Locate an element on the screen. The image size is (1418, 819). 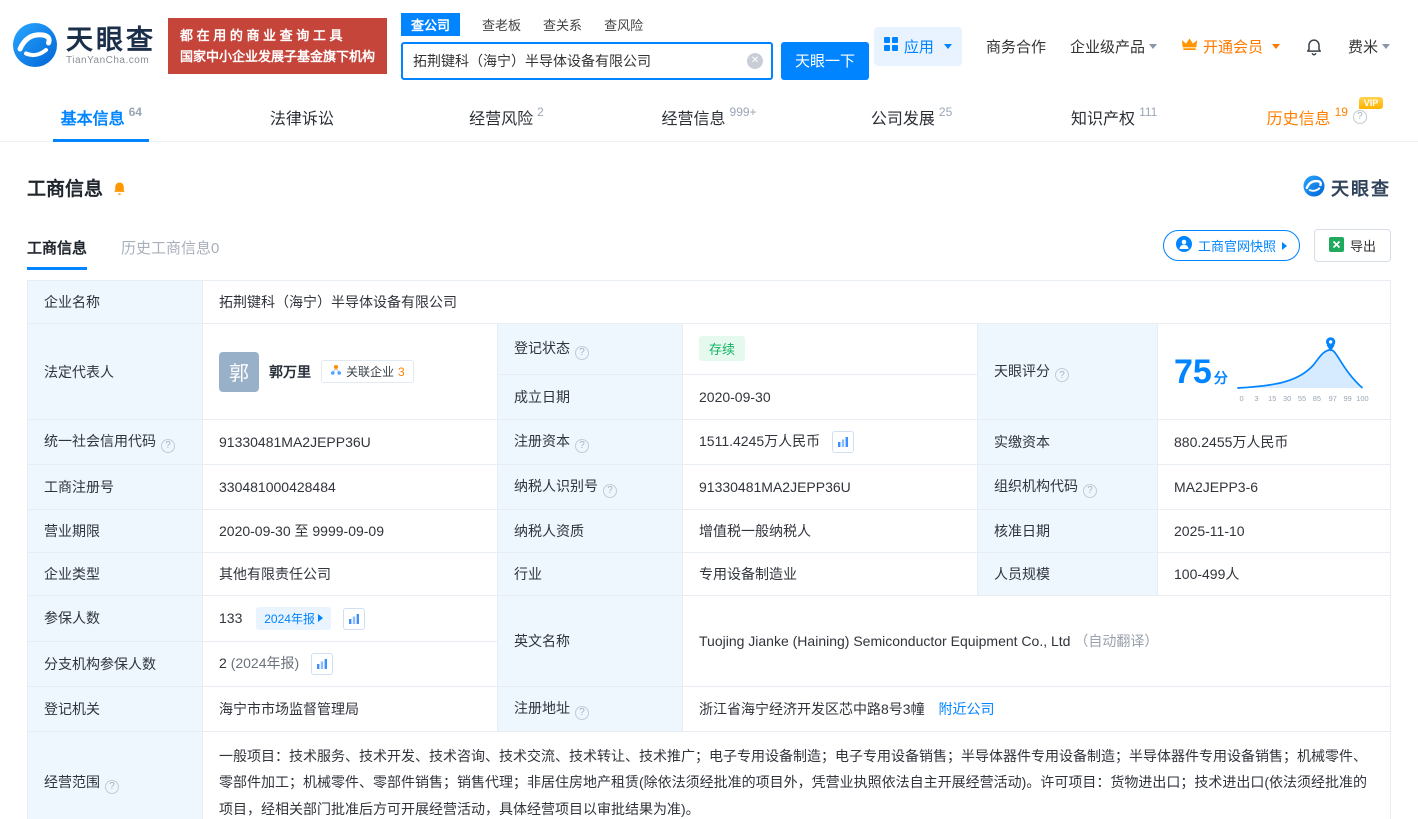
branch-trend-icon is located at coordinates (322, 664).